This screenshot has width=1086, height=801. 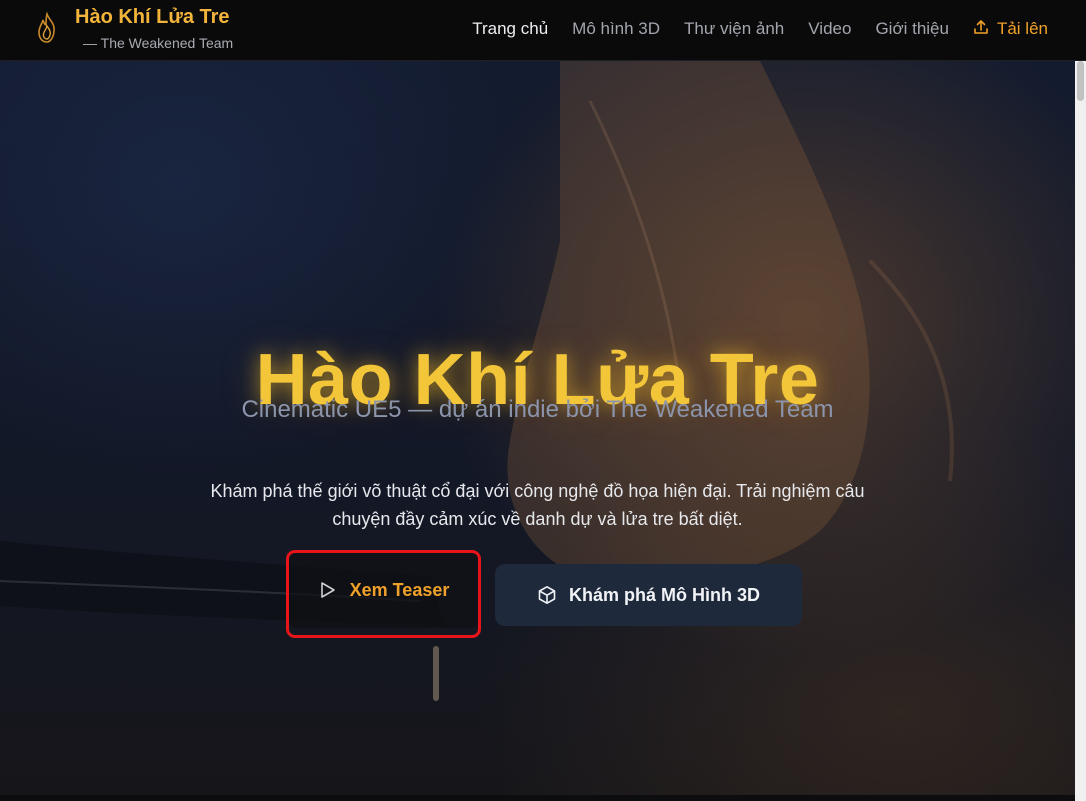 I want to click on brand-subtitle: — The Weakened Team, so click(x=158, y=43).